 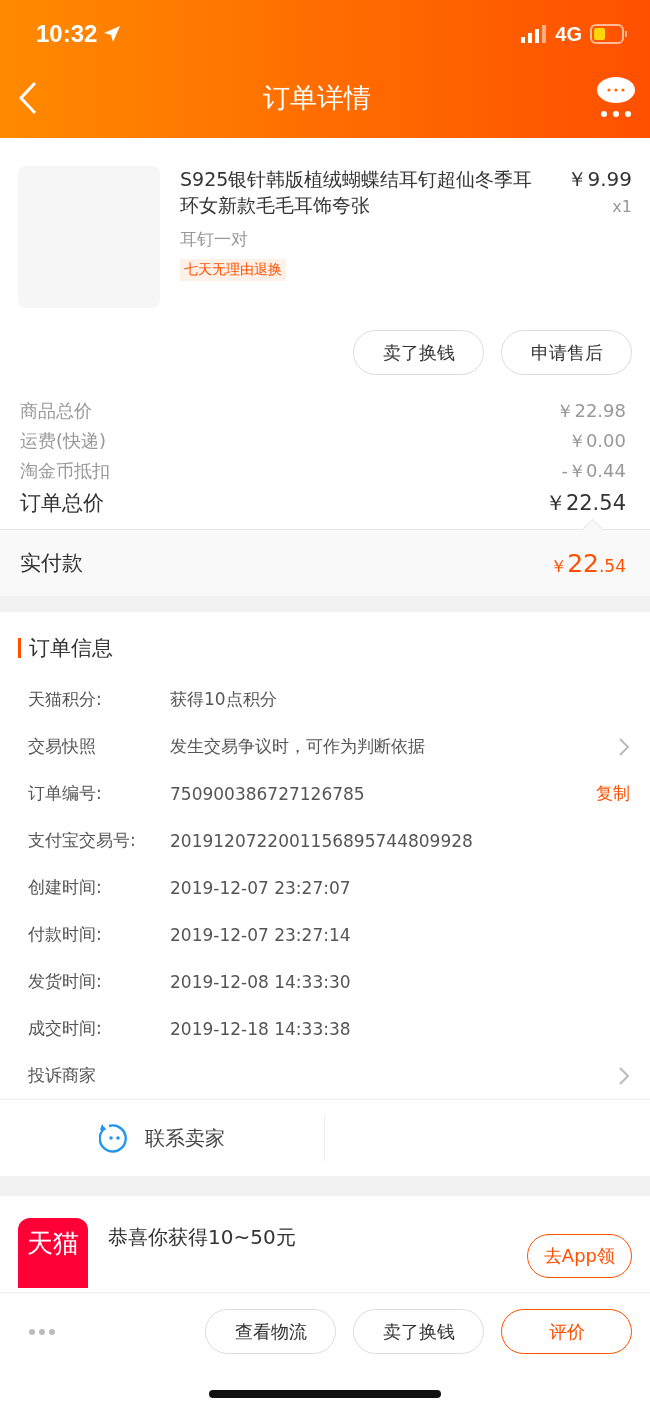 I want to click on price-value: ￥22.98, so click(x=591, y=411).